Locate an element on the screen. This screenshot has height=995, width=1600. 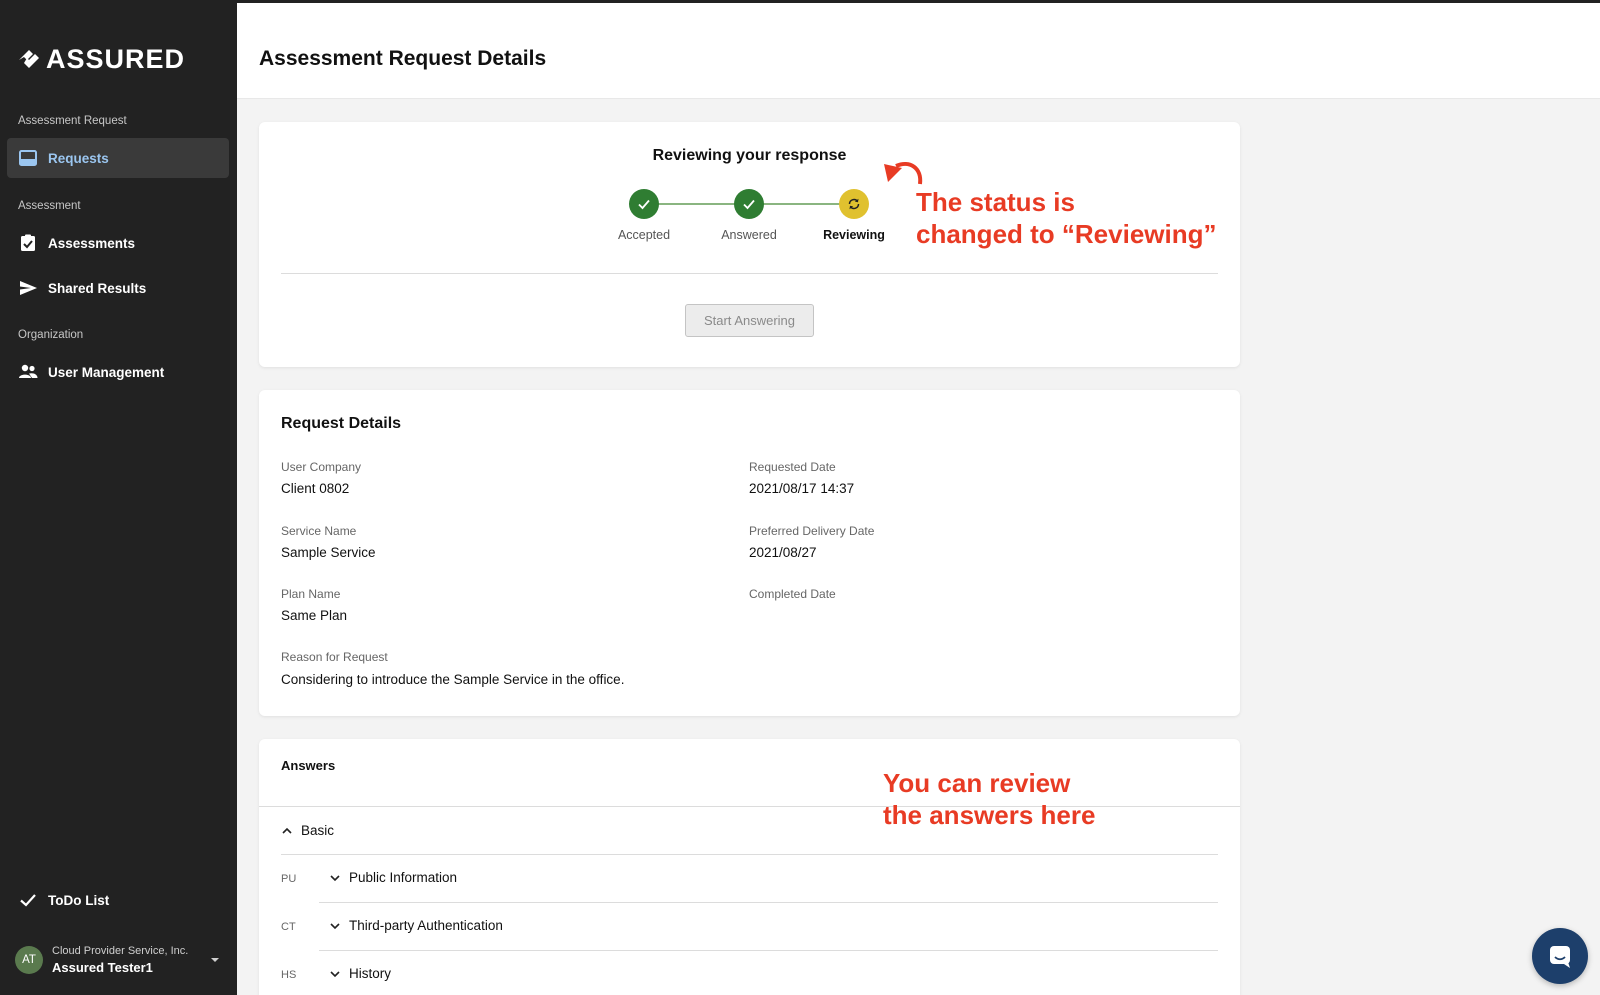
sidebar-item-label: Assessments is located at coordinates (92, 243).